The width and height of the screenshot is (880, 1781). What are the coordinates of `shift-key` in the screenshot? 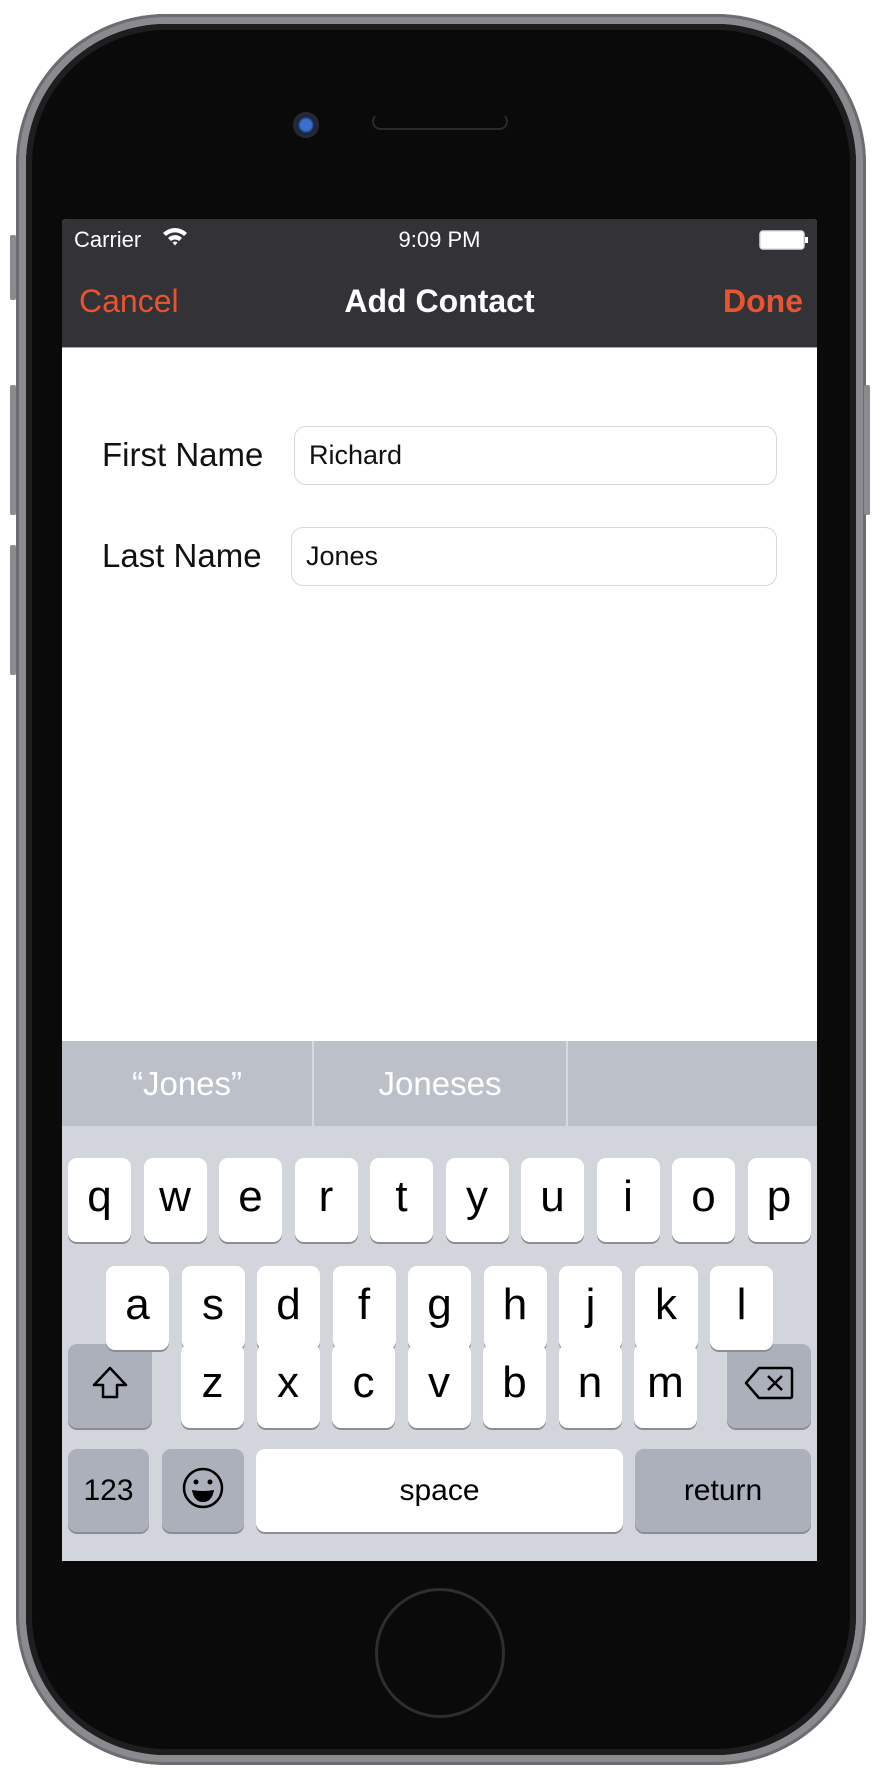 It's located at (110, 1386).